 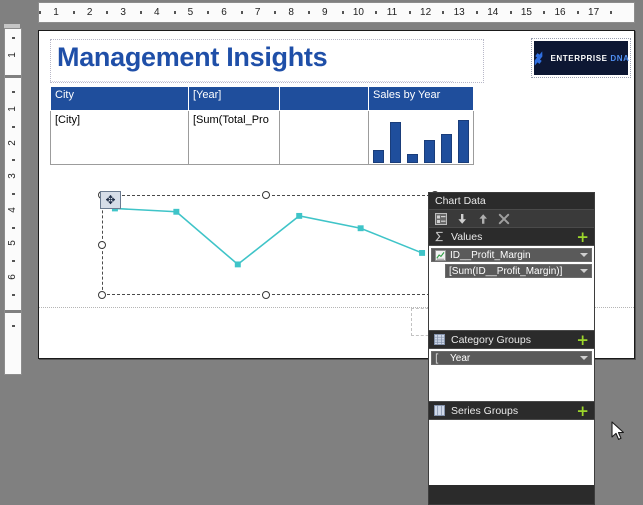 What do you see at coordinates (459, 12) in the screenshot?
I see `ruler-tick: 13` at bounding box center [459, 12].